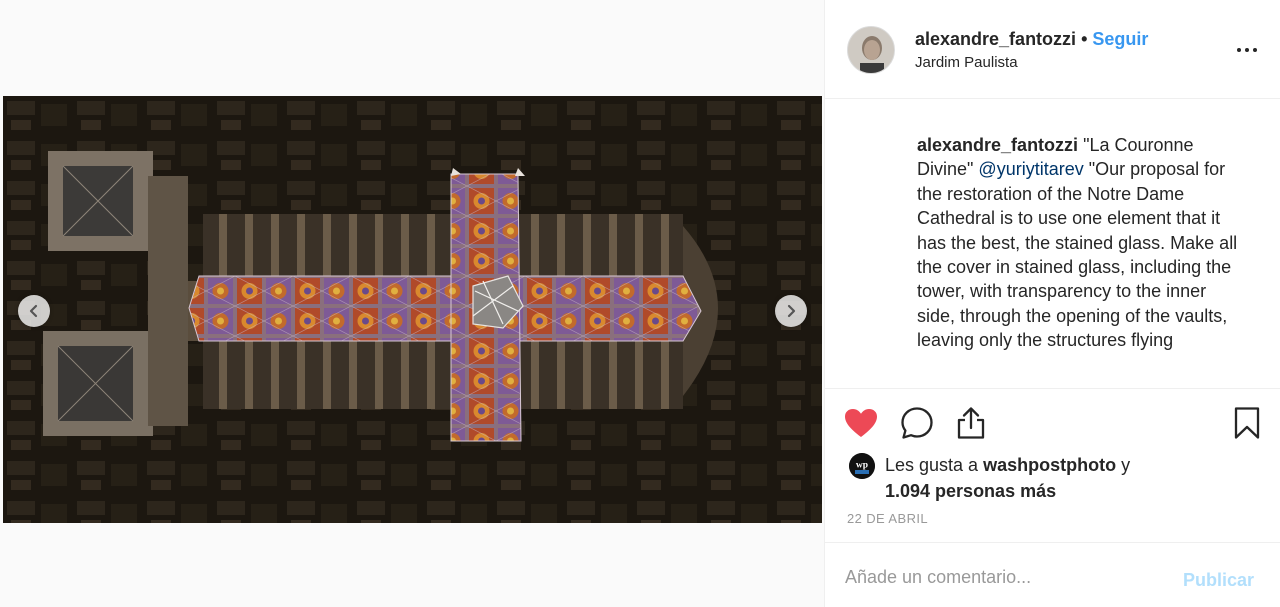 This screenshot has height=607, width=1280. I want to click on avatar-photo, so click(871, 50).